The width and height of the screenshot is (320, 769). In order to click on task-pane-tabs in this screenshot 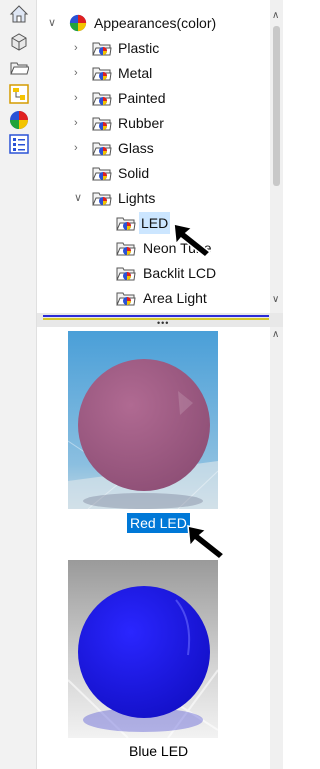, I will do `click(18, 384)`.